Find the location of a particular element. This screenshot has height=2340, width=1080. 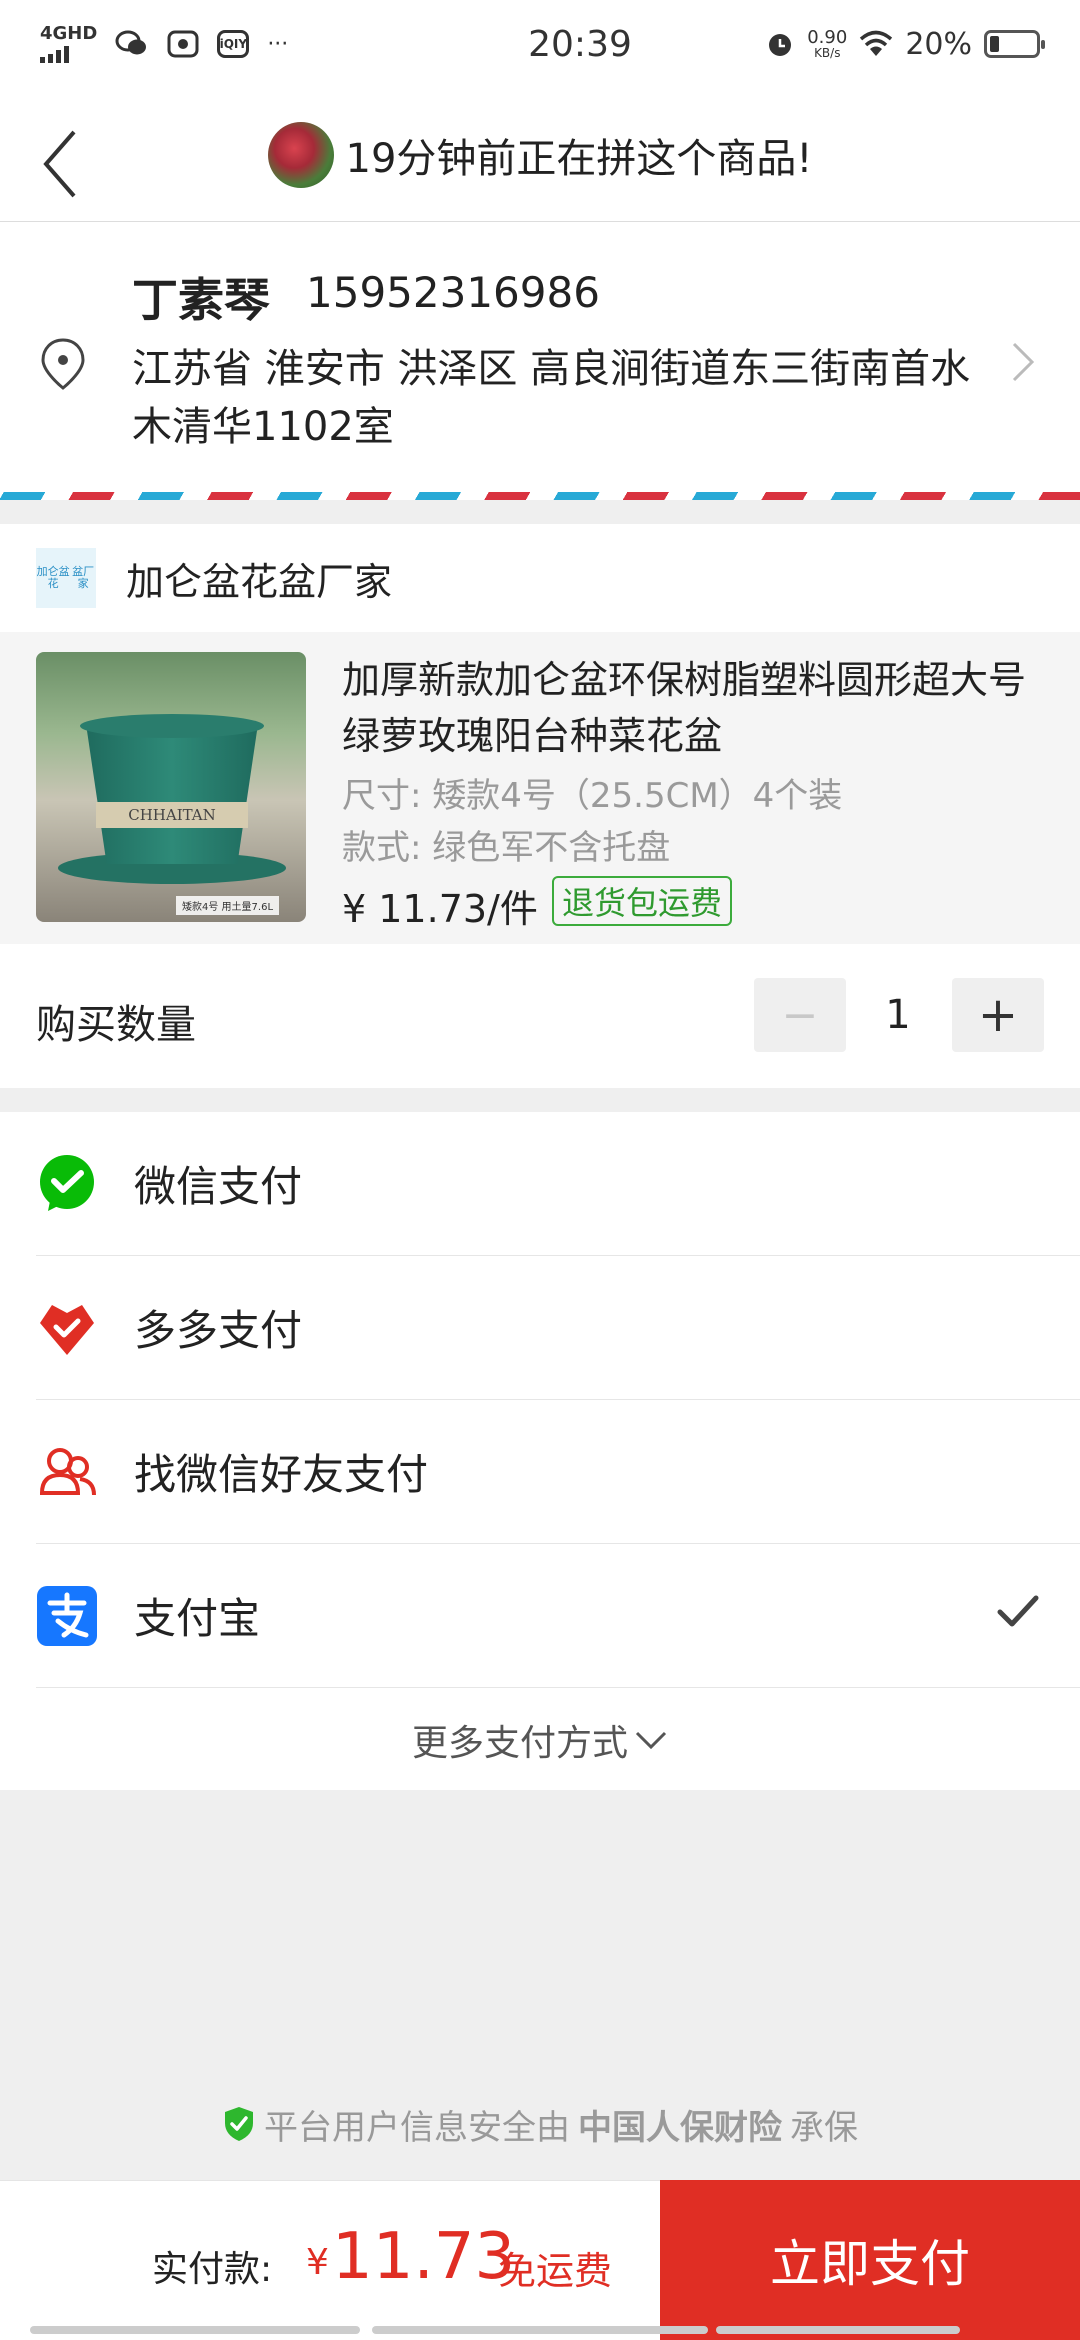

battery-icon is located at coordinates (1014, 44).